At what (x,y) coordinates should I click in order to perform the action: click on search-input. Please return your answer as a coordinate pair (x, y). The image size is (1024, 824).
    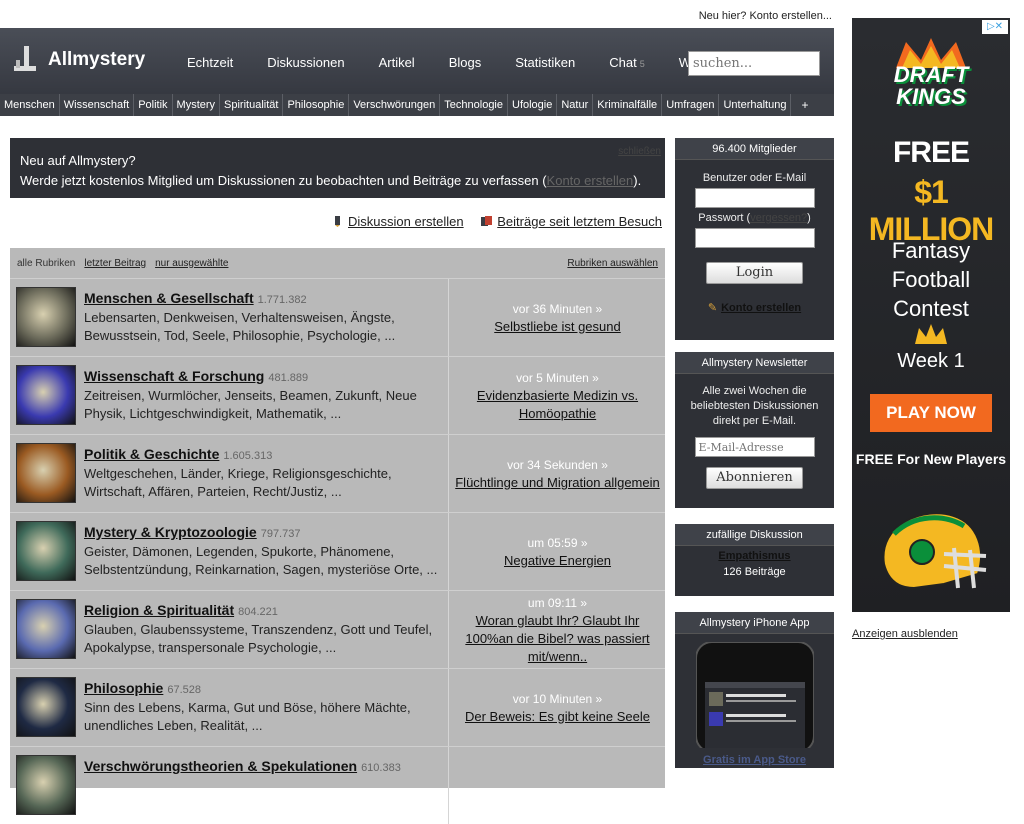
    Looking at the image, I should click on (754, 63).